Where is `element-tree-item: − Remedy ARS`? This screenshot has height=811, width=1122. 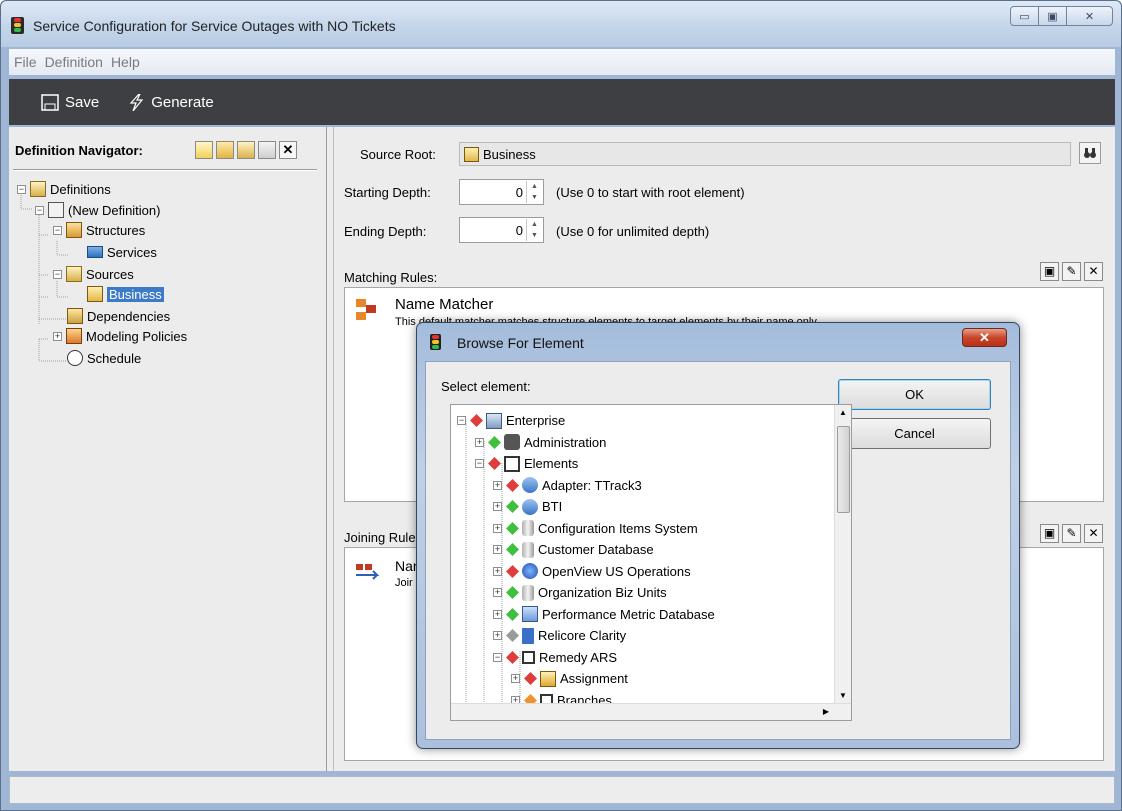 element-tree-item: − Remedy ARS is located at coordinates (555, 657).